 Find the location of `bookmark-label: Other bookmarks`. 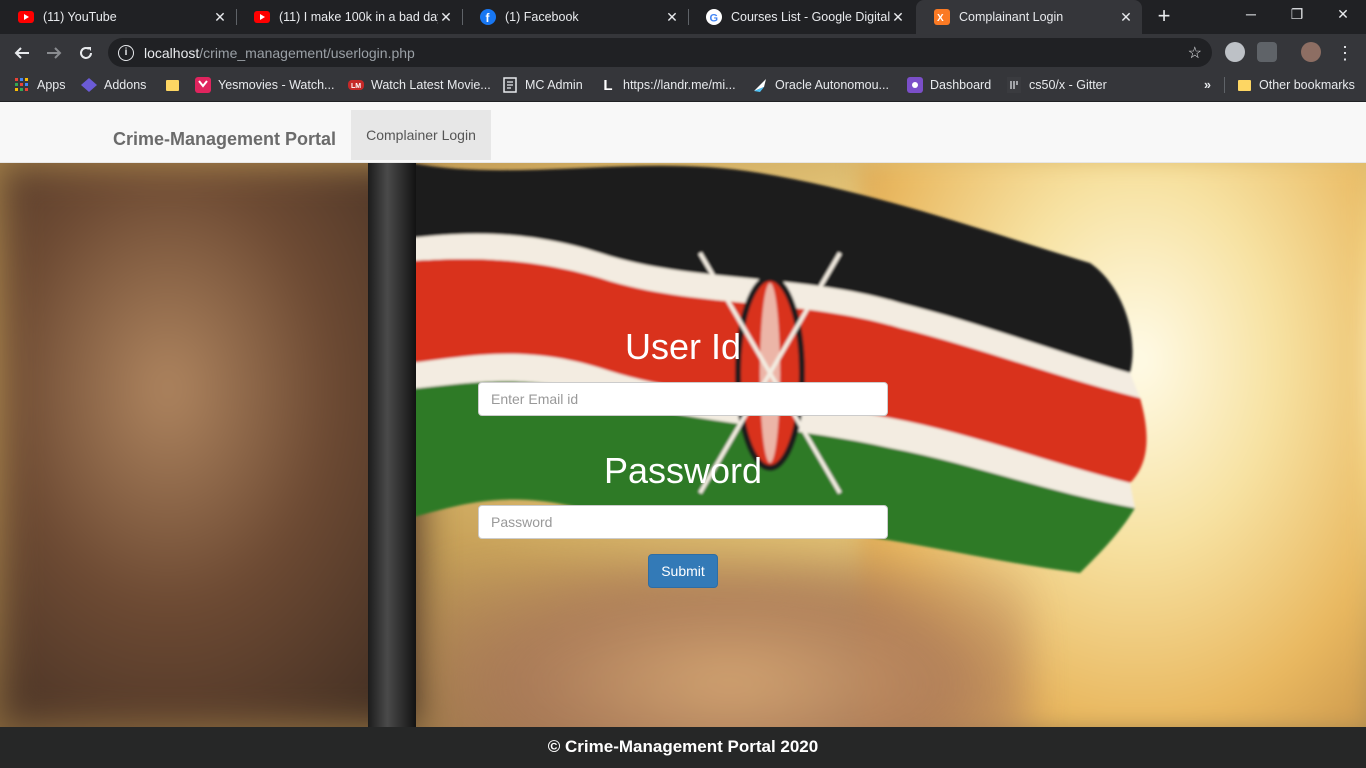

bookmark-label: Other bookmarks is located at coordinates (1307, 85).